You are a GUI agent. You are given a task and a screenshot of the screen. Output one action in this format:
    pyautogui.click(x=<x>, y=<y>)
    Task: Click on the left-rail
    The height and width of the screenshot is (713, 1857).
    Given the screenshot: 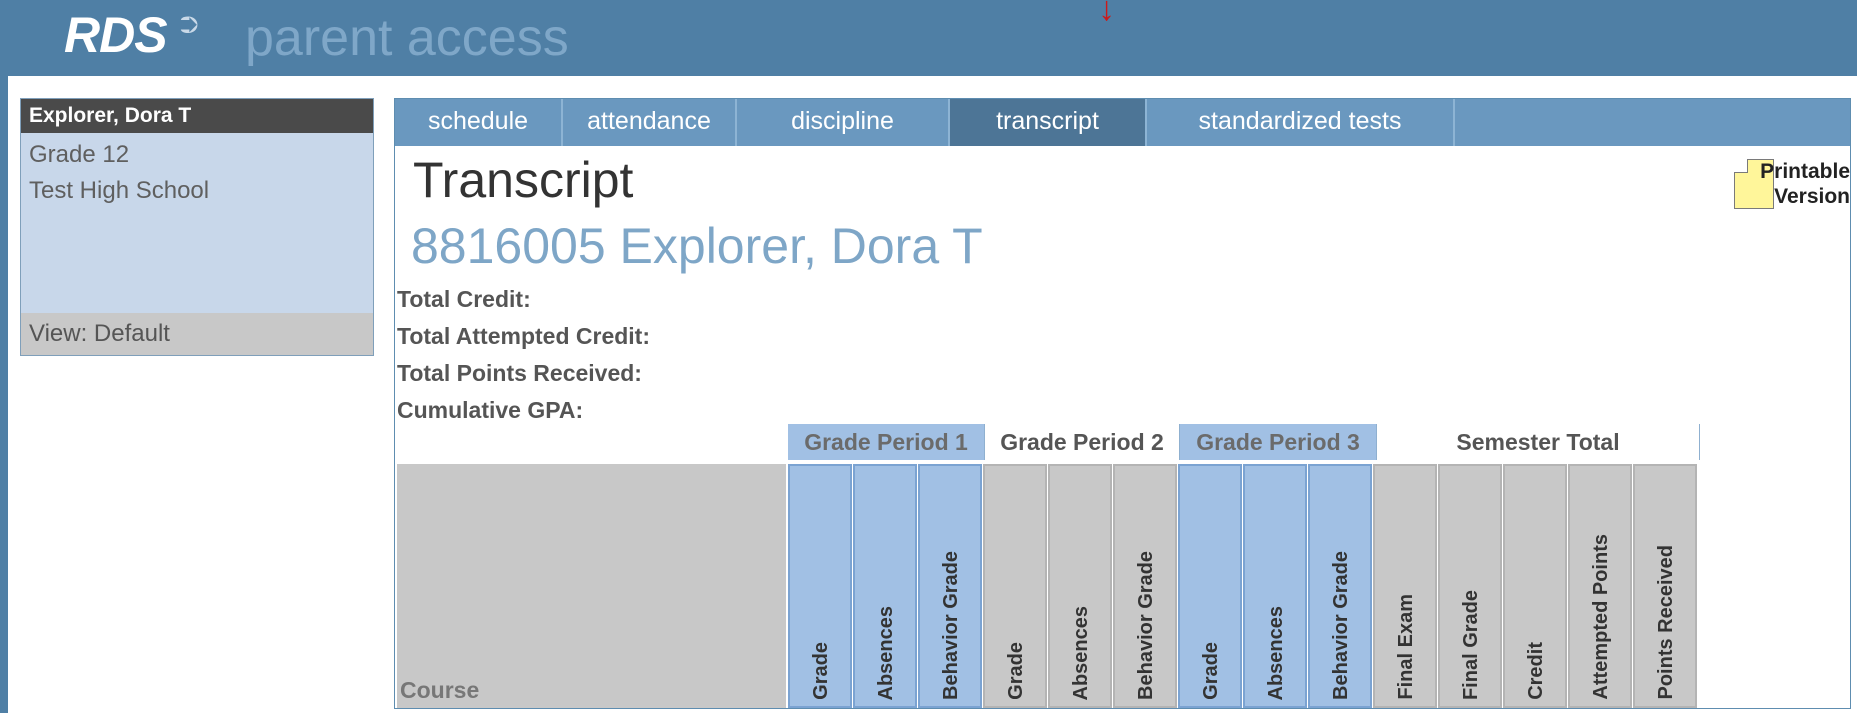 What is the action you would take?
    pyautogui.click(x=4, y=394)
    